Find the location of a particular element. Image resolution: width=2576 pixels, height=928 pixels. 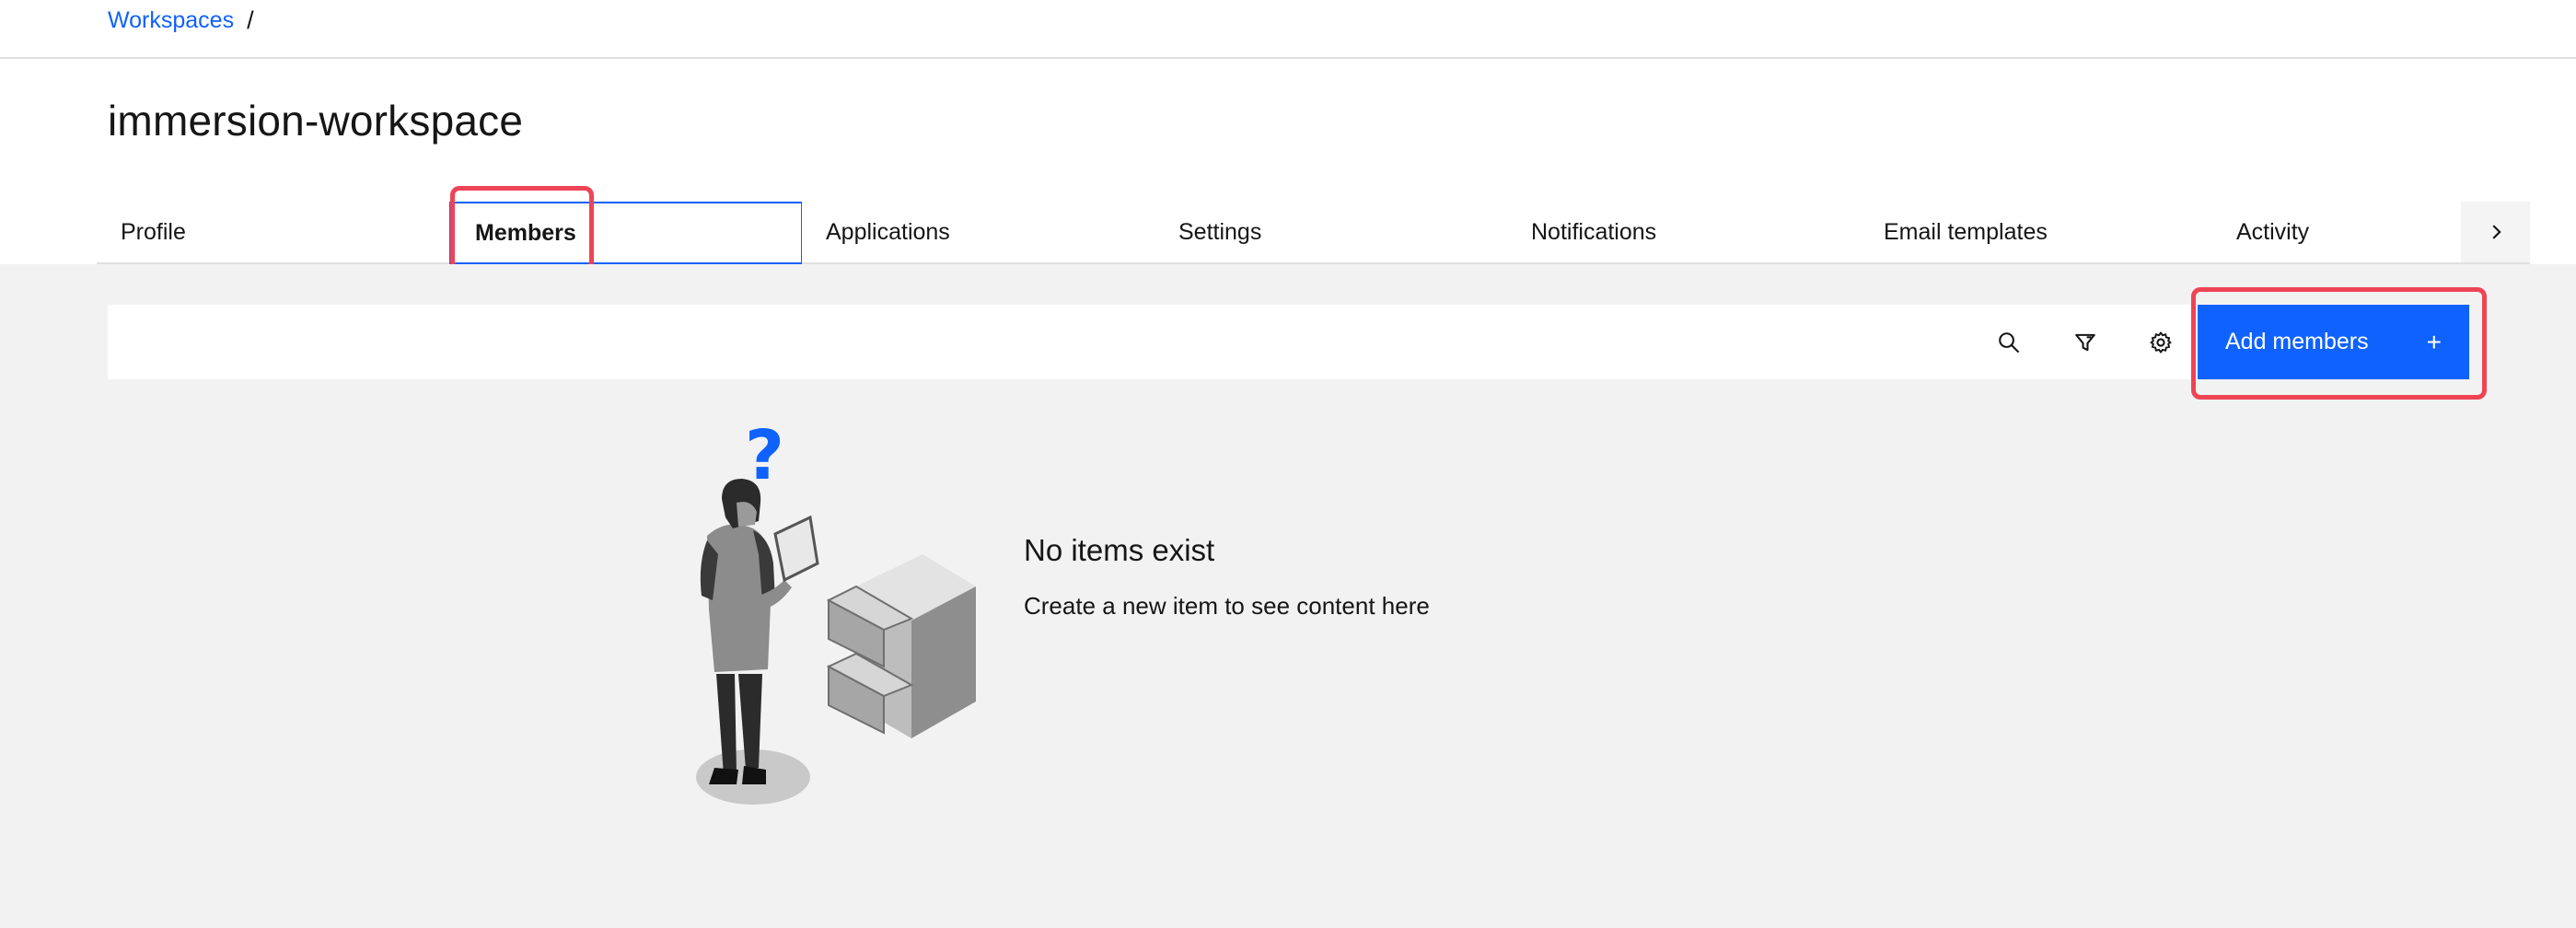

breadcrumb: Workspaces / is located at coordinates (181, 20).